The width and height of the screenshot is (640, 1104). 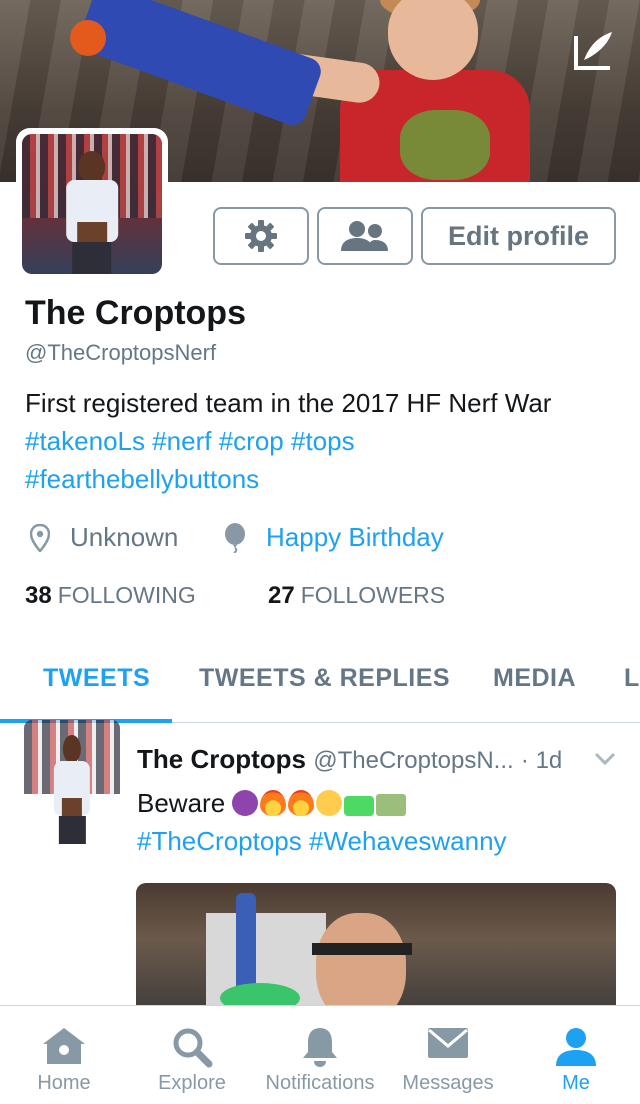 I want to click on gear-icon, so click(x=261, y=236).